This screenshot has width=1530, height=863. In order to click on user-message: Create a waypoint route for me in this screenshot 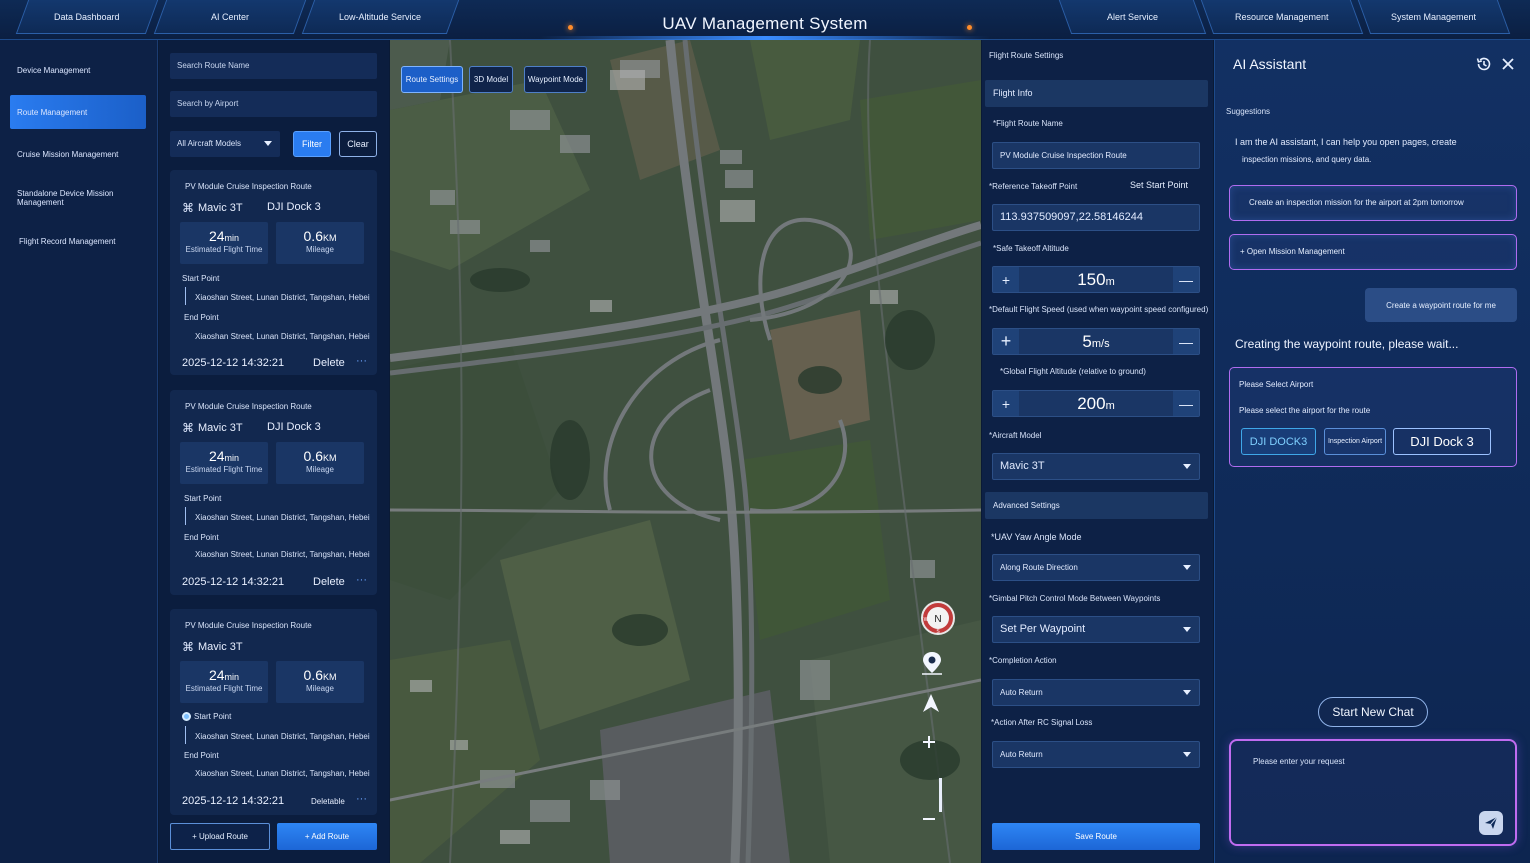, I will do `click(1441, 305)`.